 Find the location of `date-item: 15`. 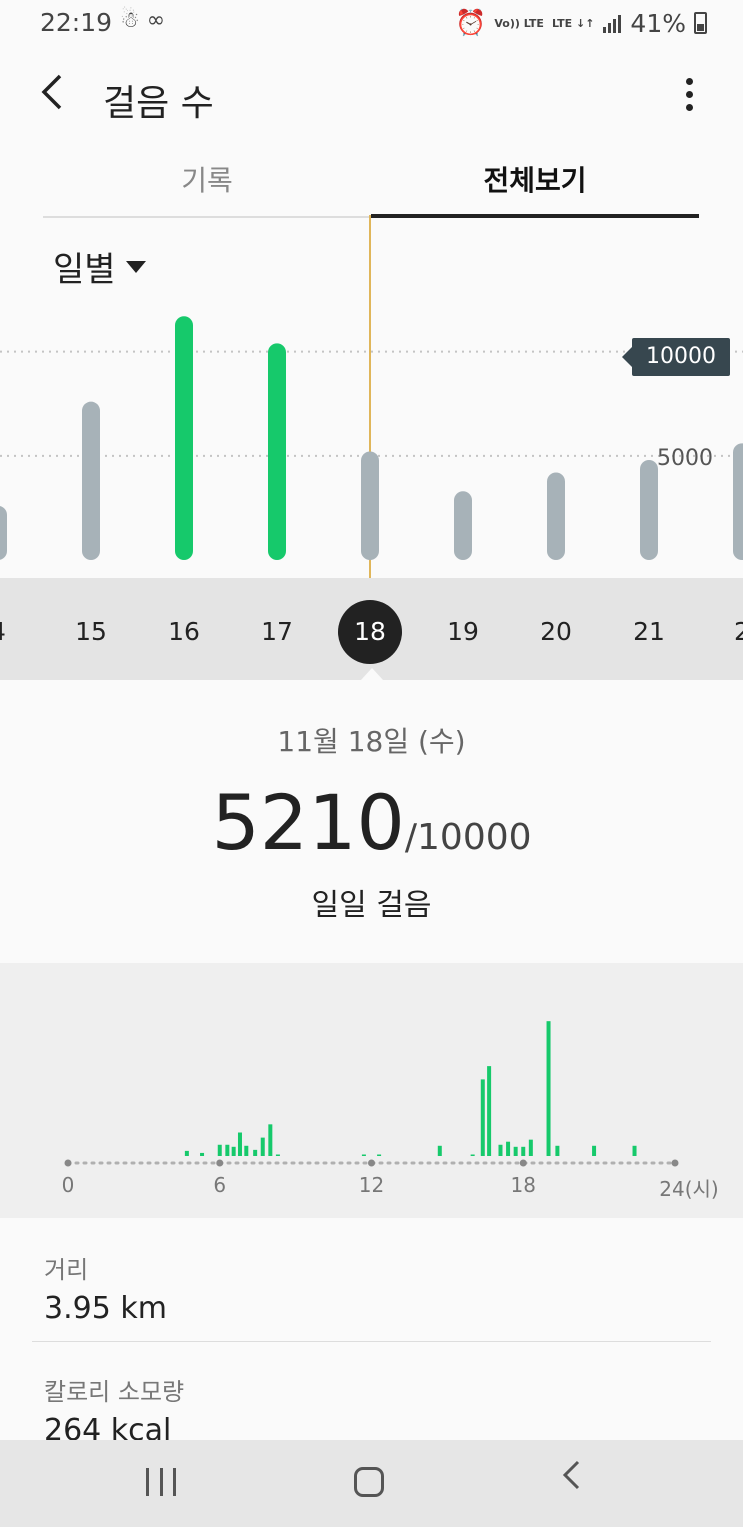

date-item: 15 is located at coordinates (91, 632).